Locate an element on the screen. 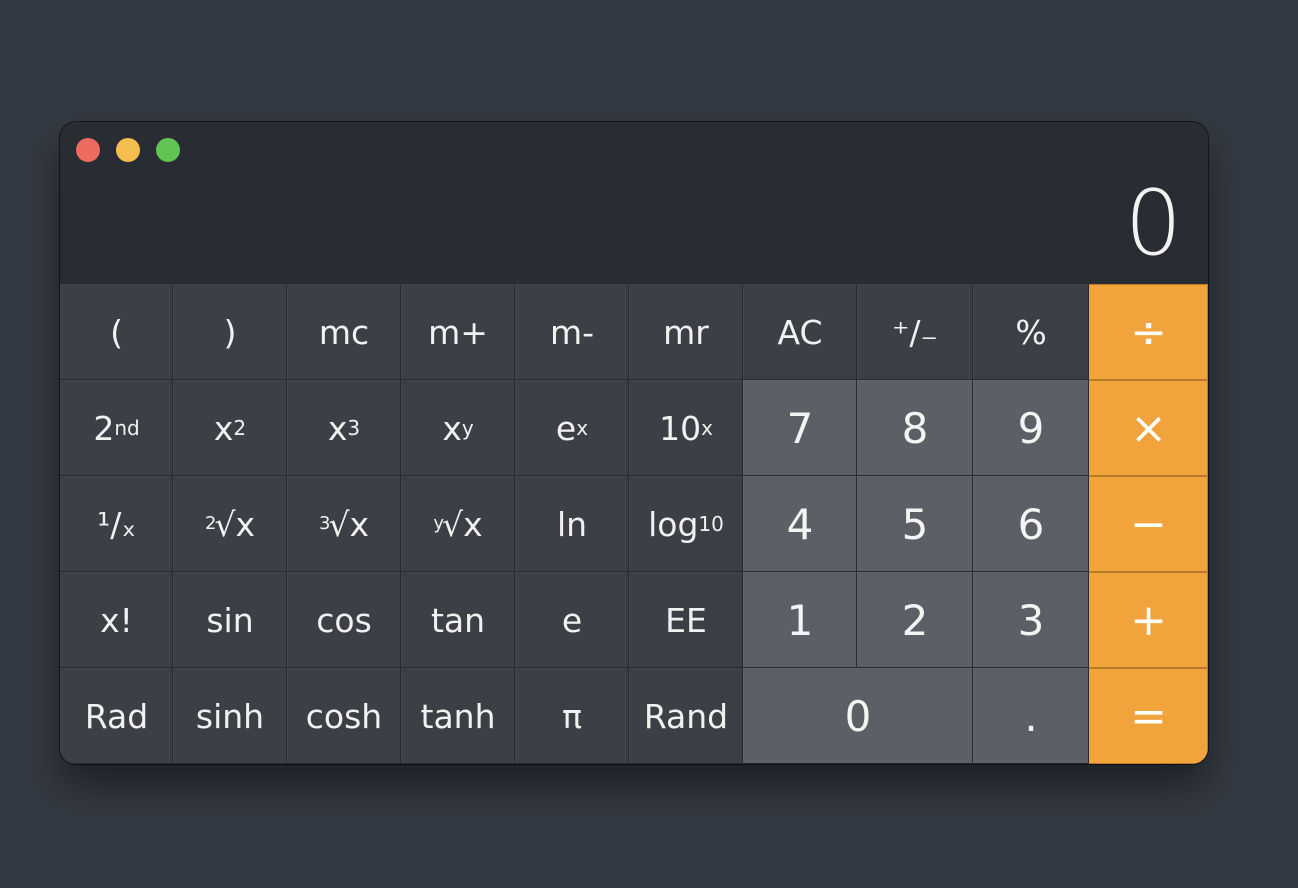 This screenshot has height=888, width=1298. subtract-button: − is located at coordinates (1148, 524).